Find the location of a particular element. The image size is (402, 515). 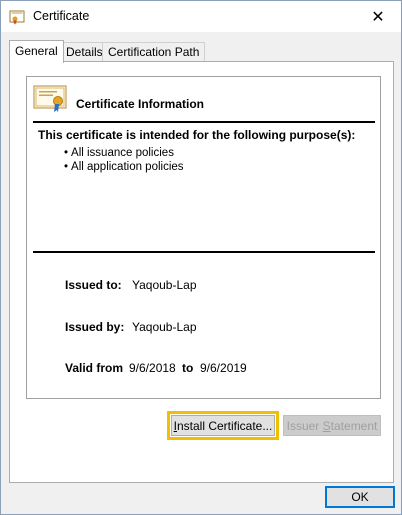

valid-from-label: Valid from is located at coordinates (94, 368).